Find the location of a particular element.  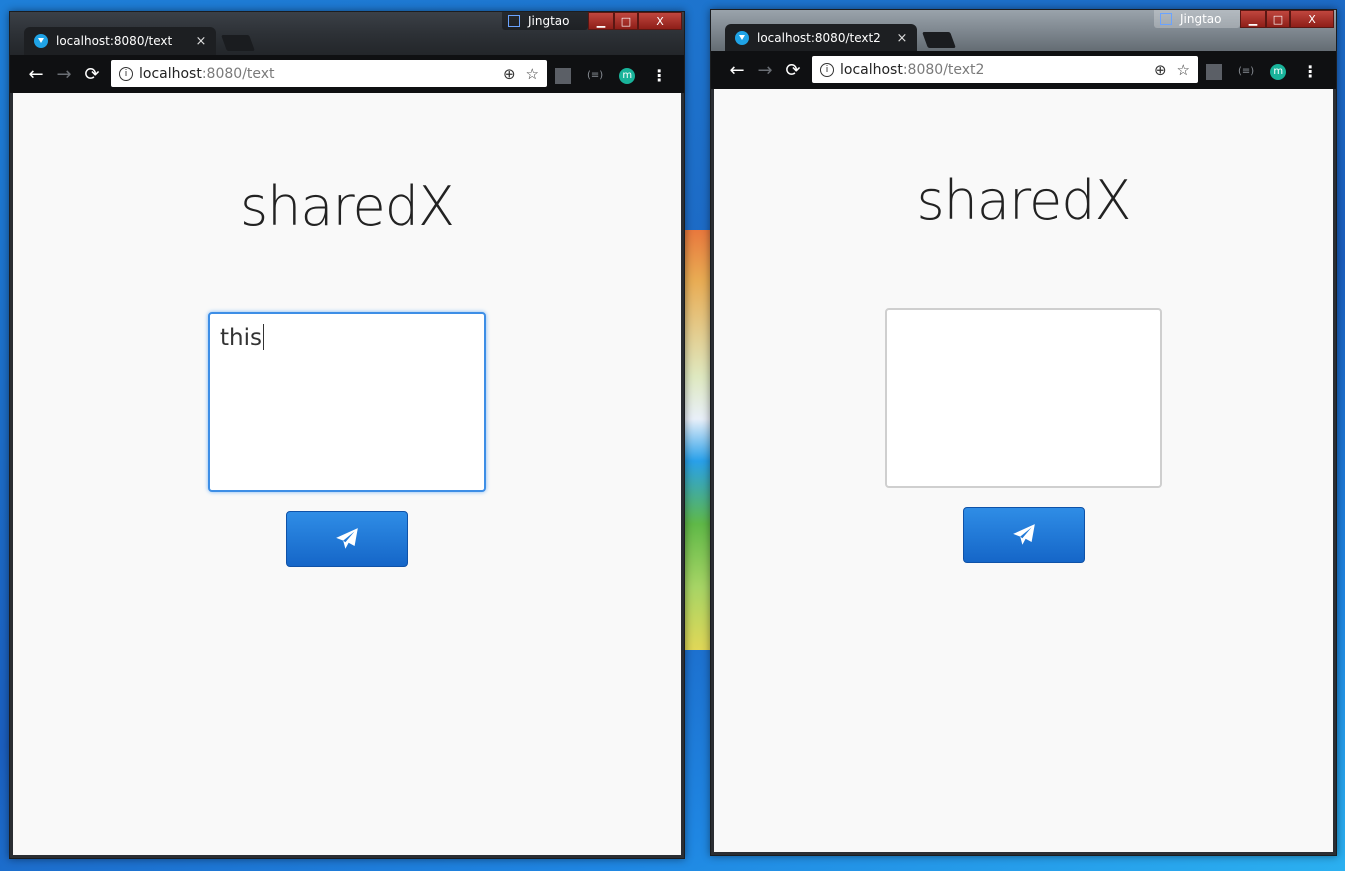

browser-toolbar: ← → ⟳ i localhost:8080/text ⊕ ☆ (≡) m ⋮ is located at coordinates (347, 74).